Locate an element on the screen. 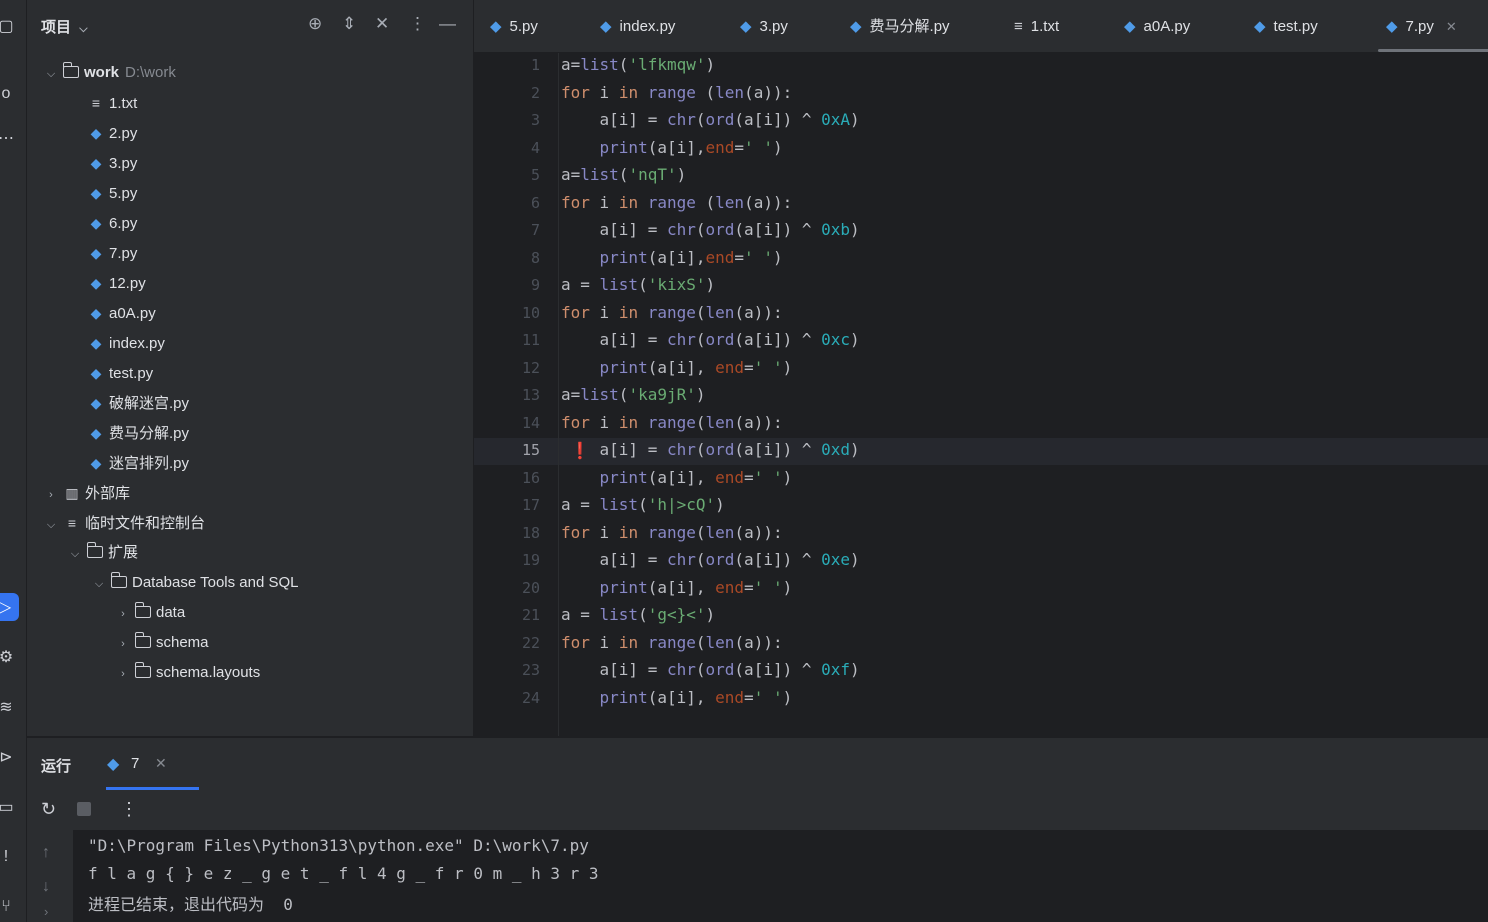  folder-icon is located at coordinates (118, 580).